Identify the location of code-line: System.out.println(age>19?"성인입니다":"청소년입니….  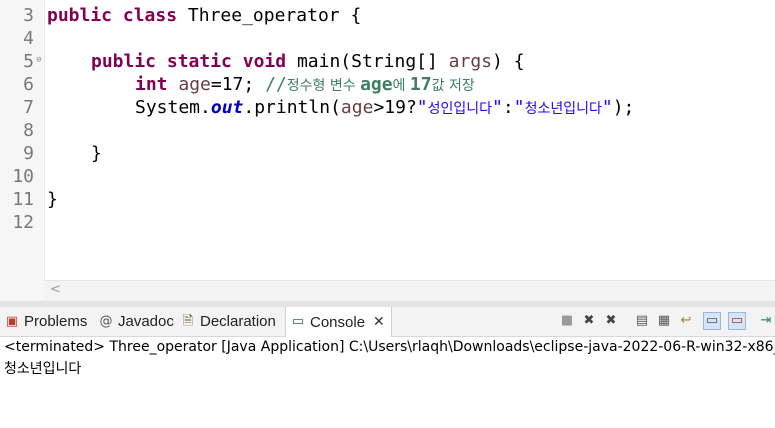
(384, 107).